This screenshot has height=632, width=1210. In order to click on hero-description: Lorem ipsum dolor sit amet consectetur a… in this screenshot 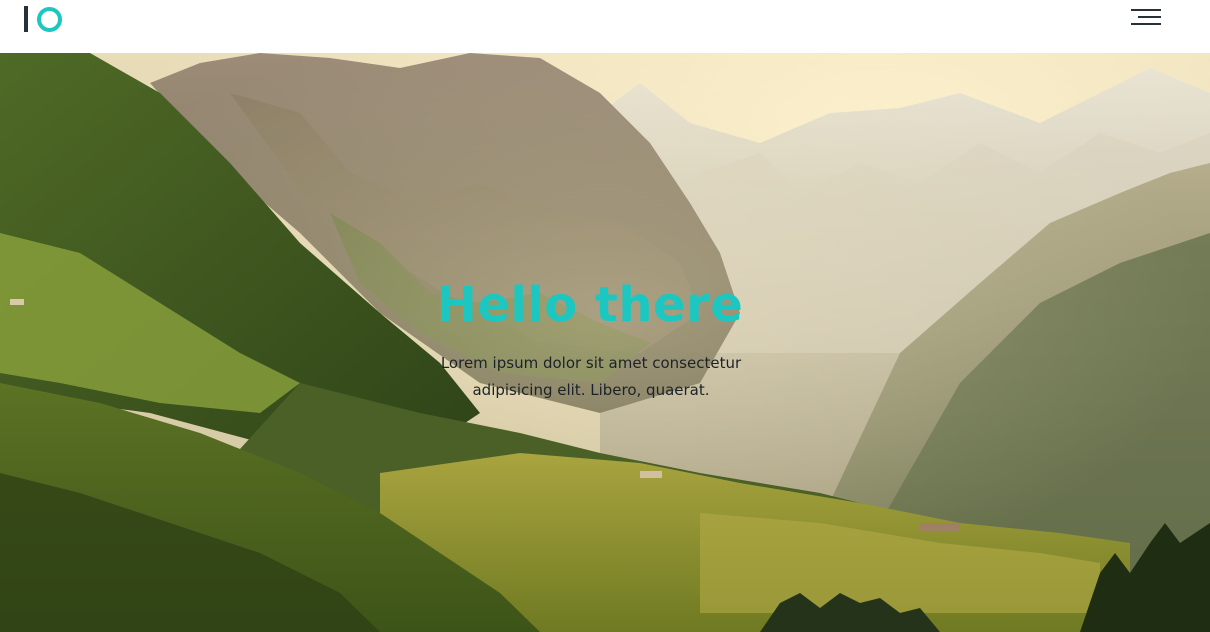, I will do `click(591, 376)`.